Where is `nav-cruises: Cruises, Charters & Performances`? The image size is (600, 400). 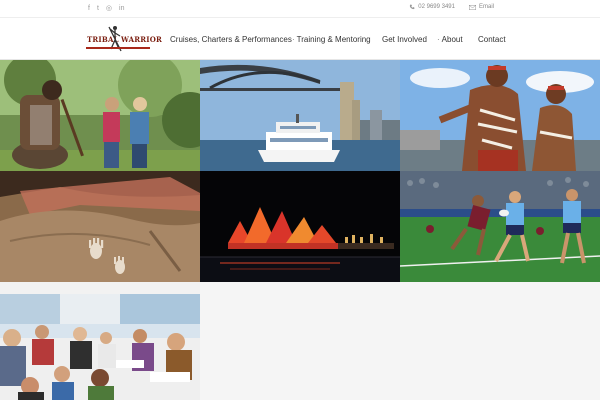 nav-cruises: Cruises, Charters & Performances is located at coordinates (231, 40).